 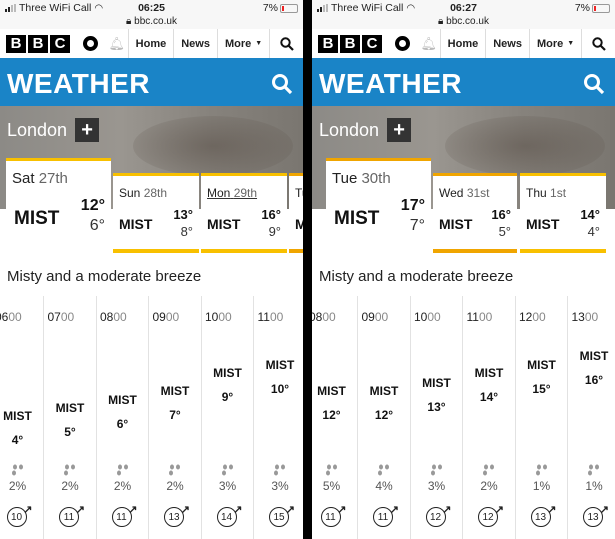 I want to click on hour-time: 0600, so click(x=11, y=317).